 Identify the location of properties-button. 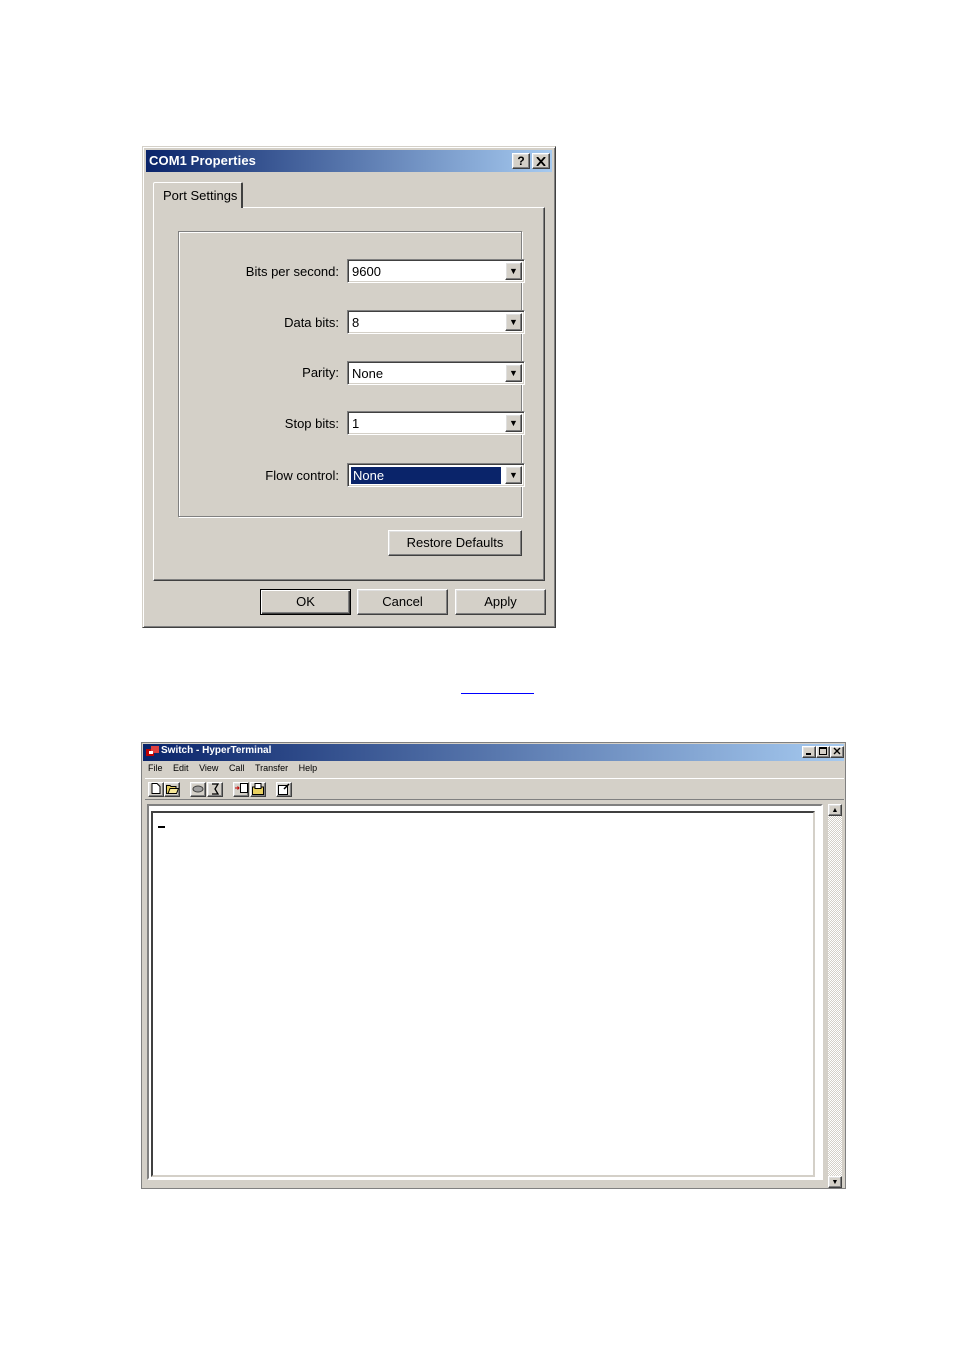
(284, 789).